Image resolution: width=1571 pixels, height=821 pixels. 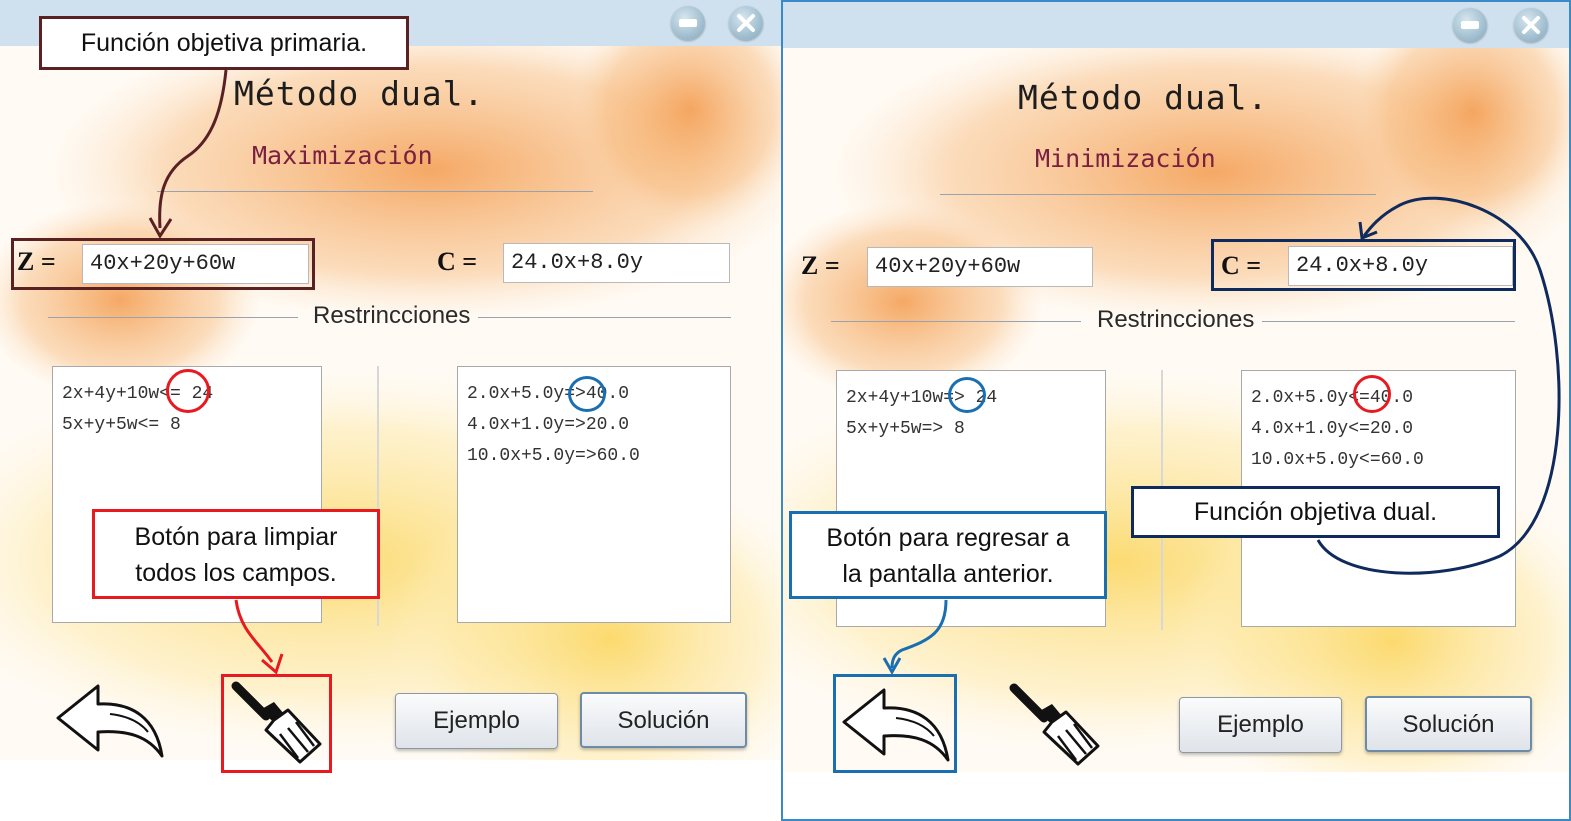 I want to click on mode-subtitle: Maximización, so click(x=342, y=155).